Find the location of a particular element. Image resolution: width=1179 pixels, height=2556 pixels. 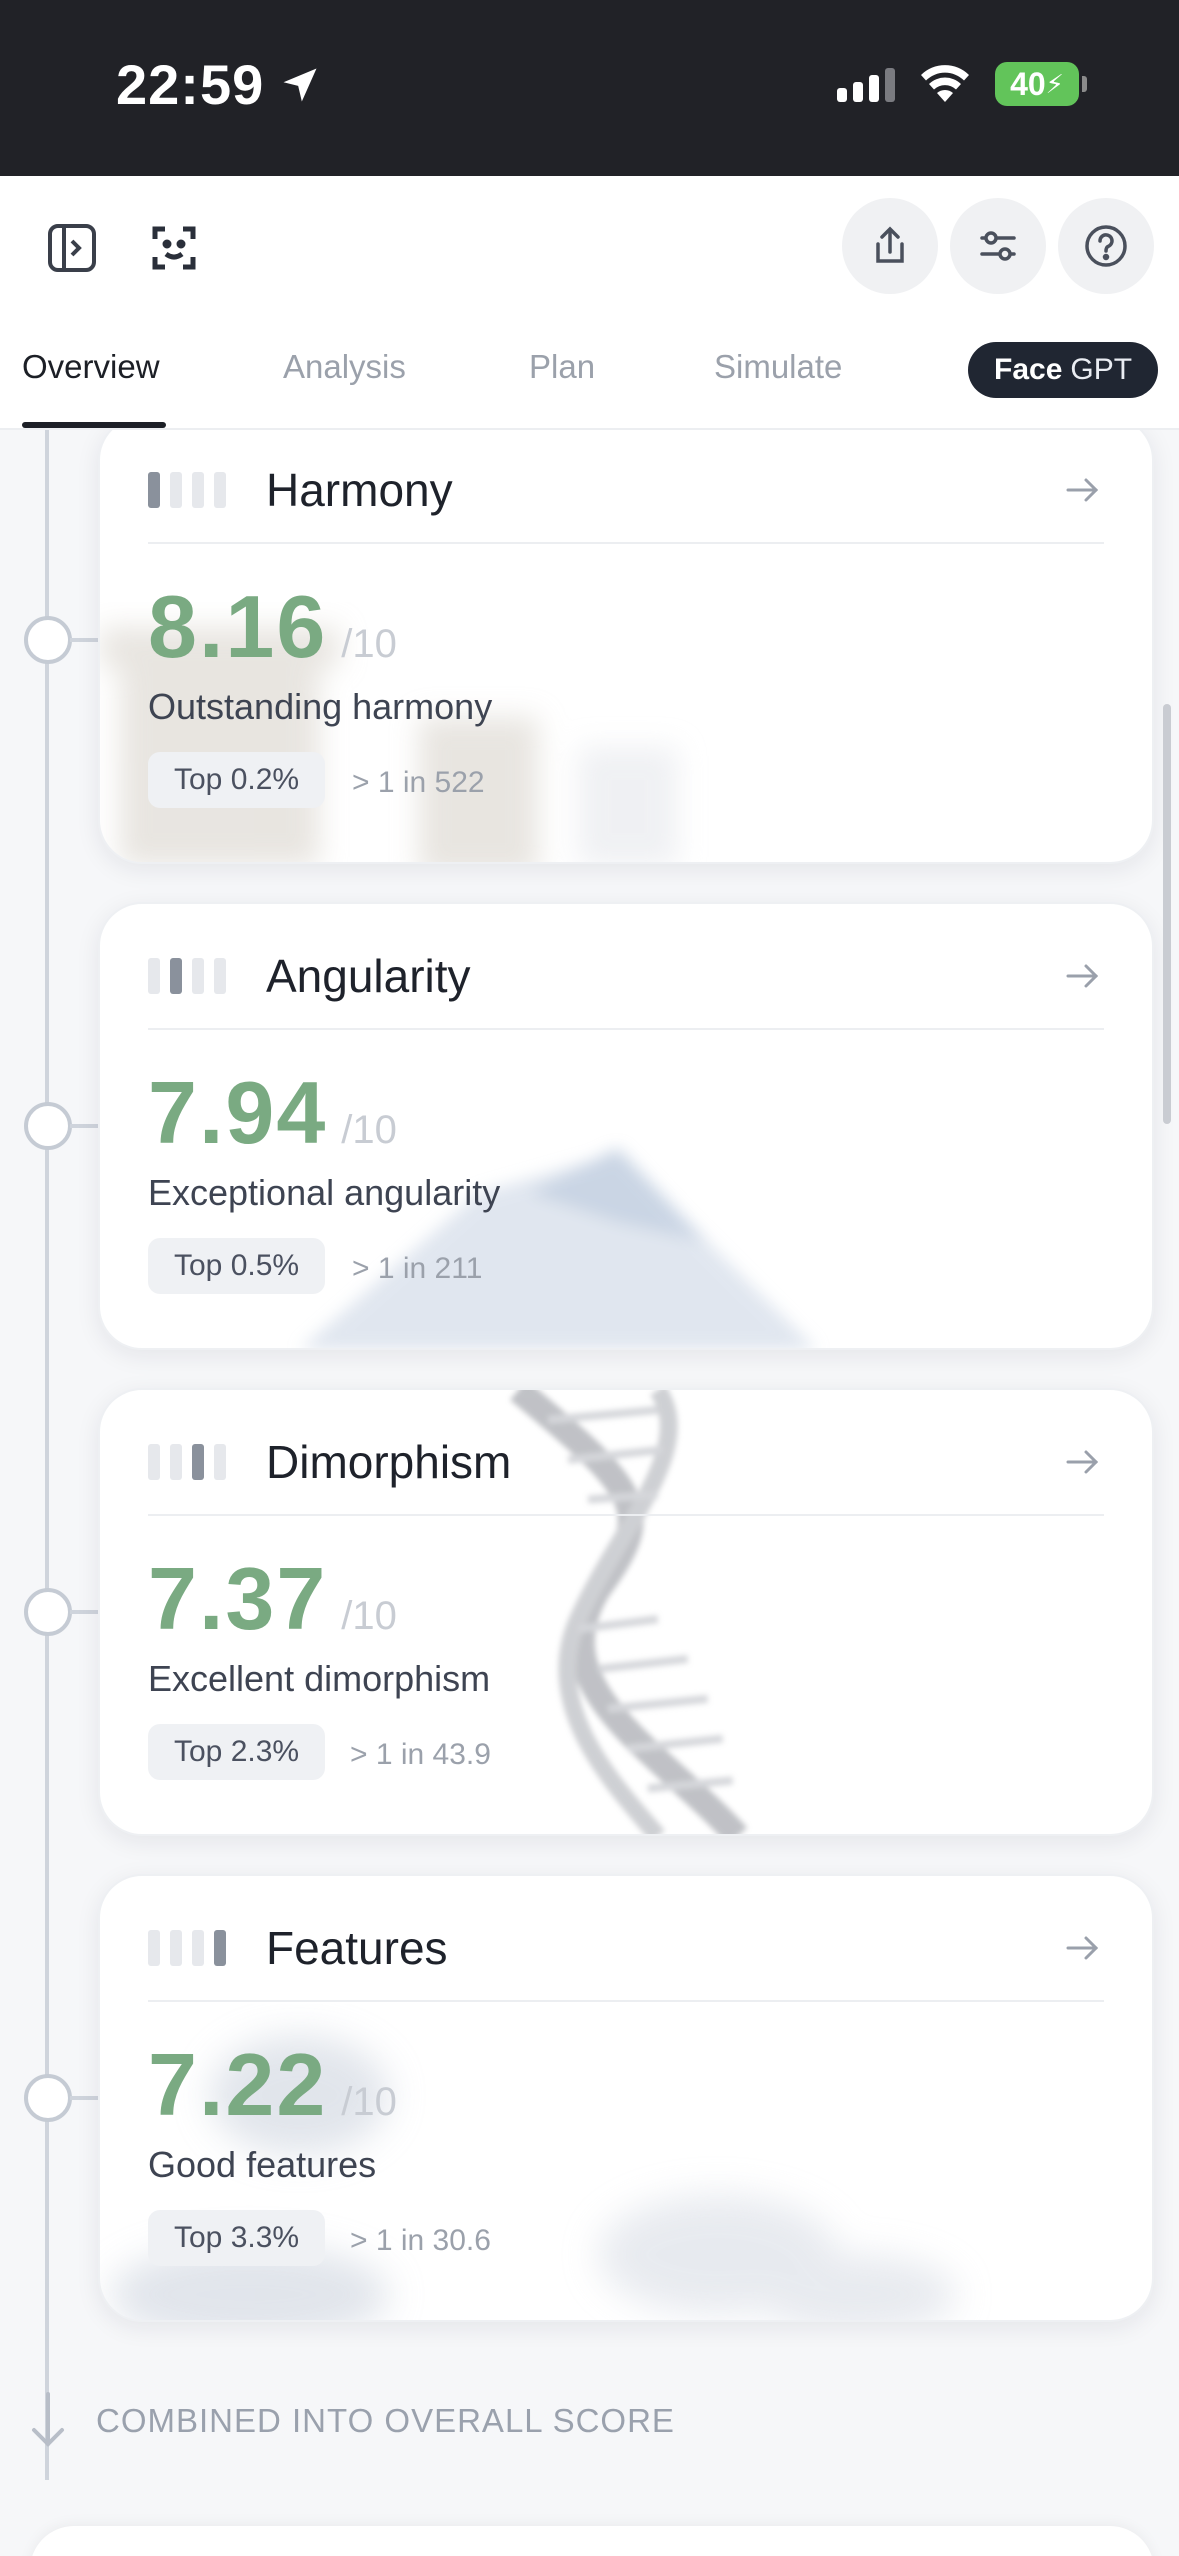

cellular-signal-icon is located at coordinates (866, 84).